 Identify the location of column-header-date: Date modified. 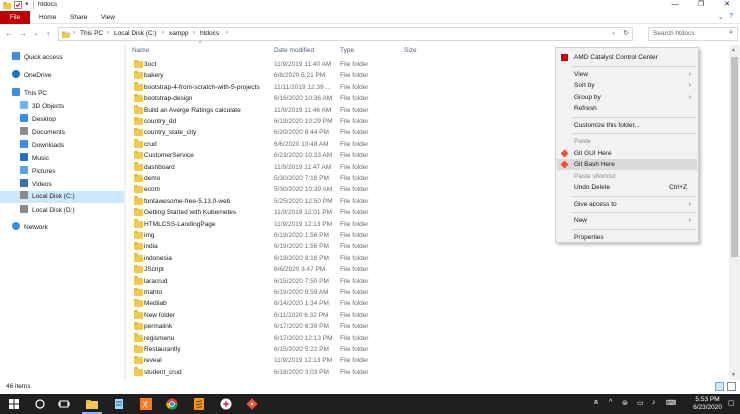
(294, 51).